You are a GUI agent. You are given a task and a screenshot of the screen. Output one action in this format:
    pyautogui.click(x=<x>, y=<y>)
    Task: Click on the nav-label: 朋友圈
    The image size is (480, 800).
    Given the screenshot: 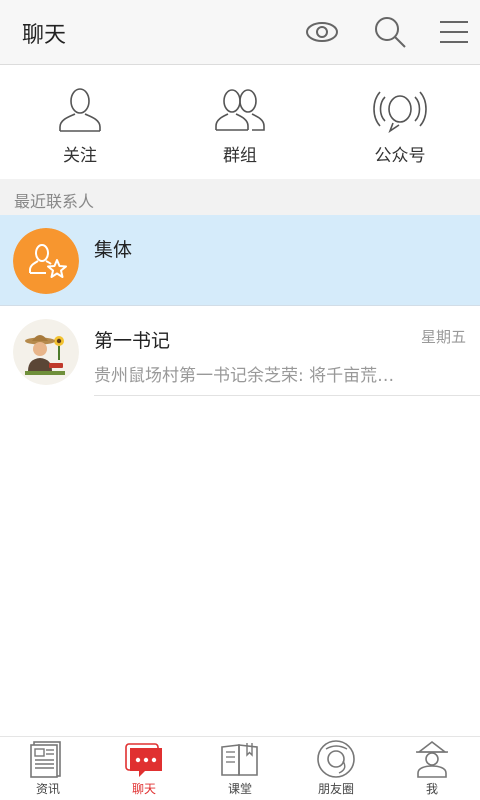 What is the action you would take?
    pyautogui.click(x=335, y=789)
    